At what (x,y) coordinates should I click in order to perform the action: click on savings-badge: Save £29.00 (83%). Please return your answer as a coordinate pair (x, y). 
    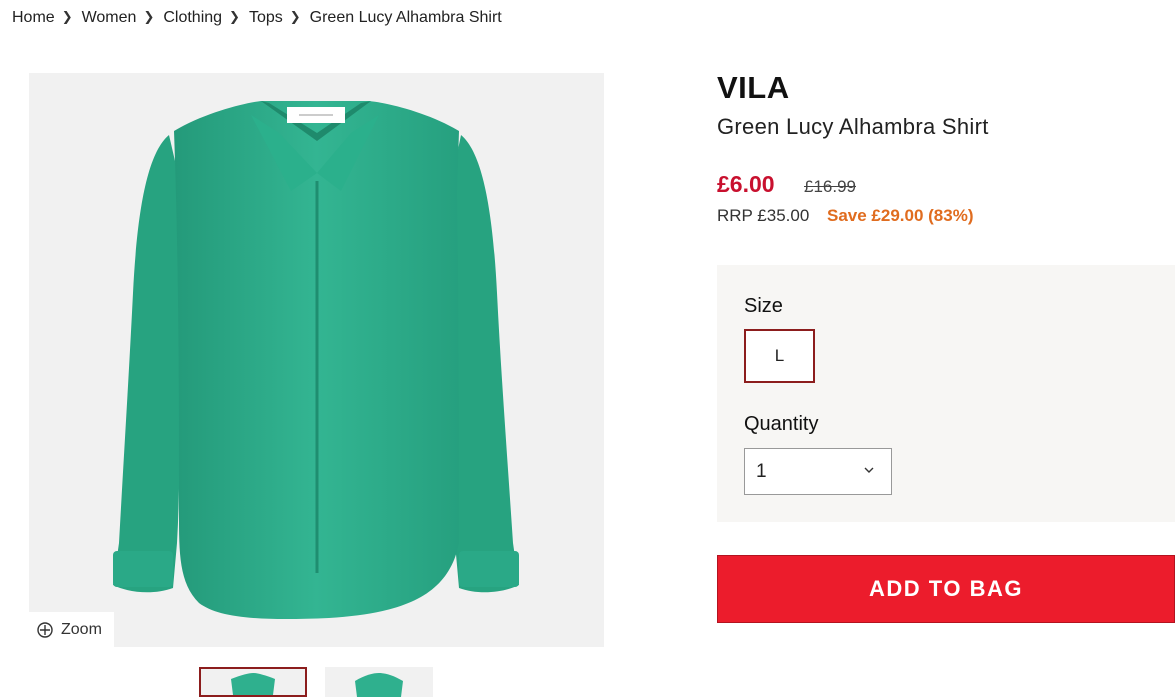
    Looking at the image, I should click on (900, 215).